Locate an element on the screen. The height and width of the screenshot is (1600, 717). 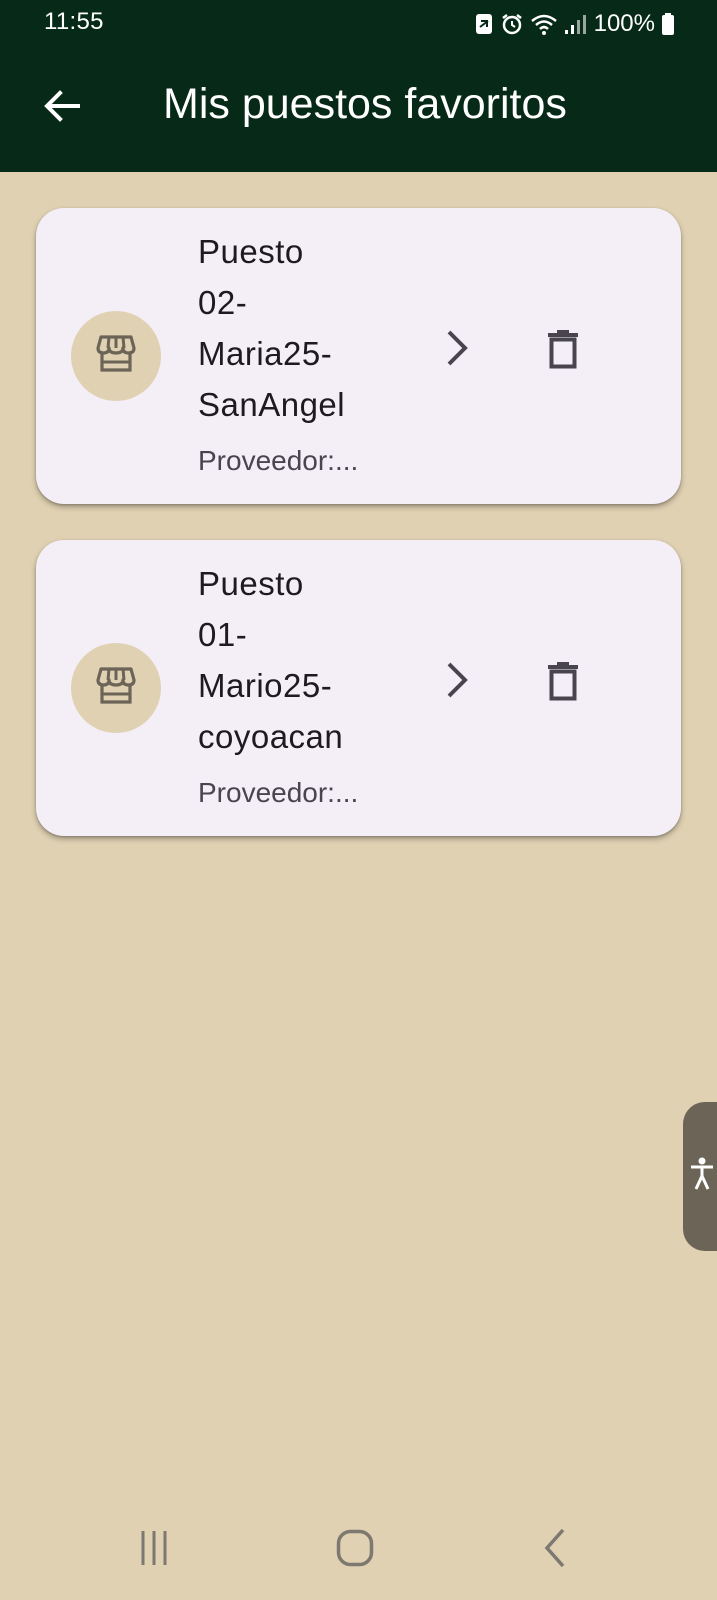
back-button is located at coordinates (62, 108).